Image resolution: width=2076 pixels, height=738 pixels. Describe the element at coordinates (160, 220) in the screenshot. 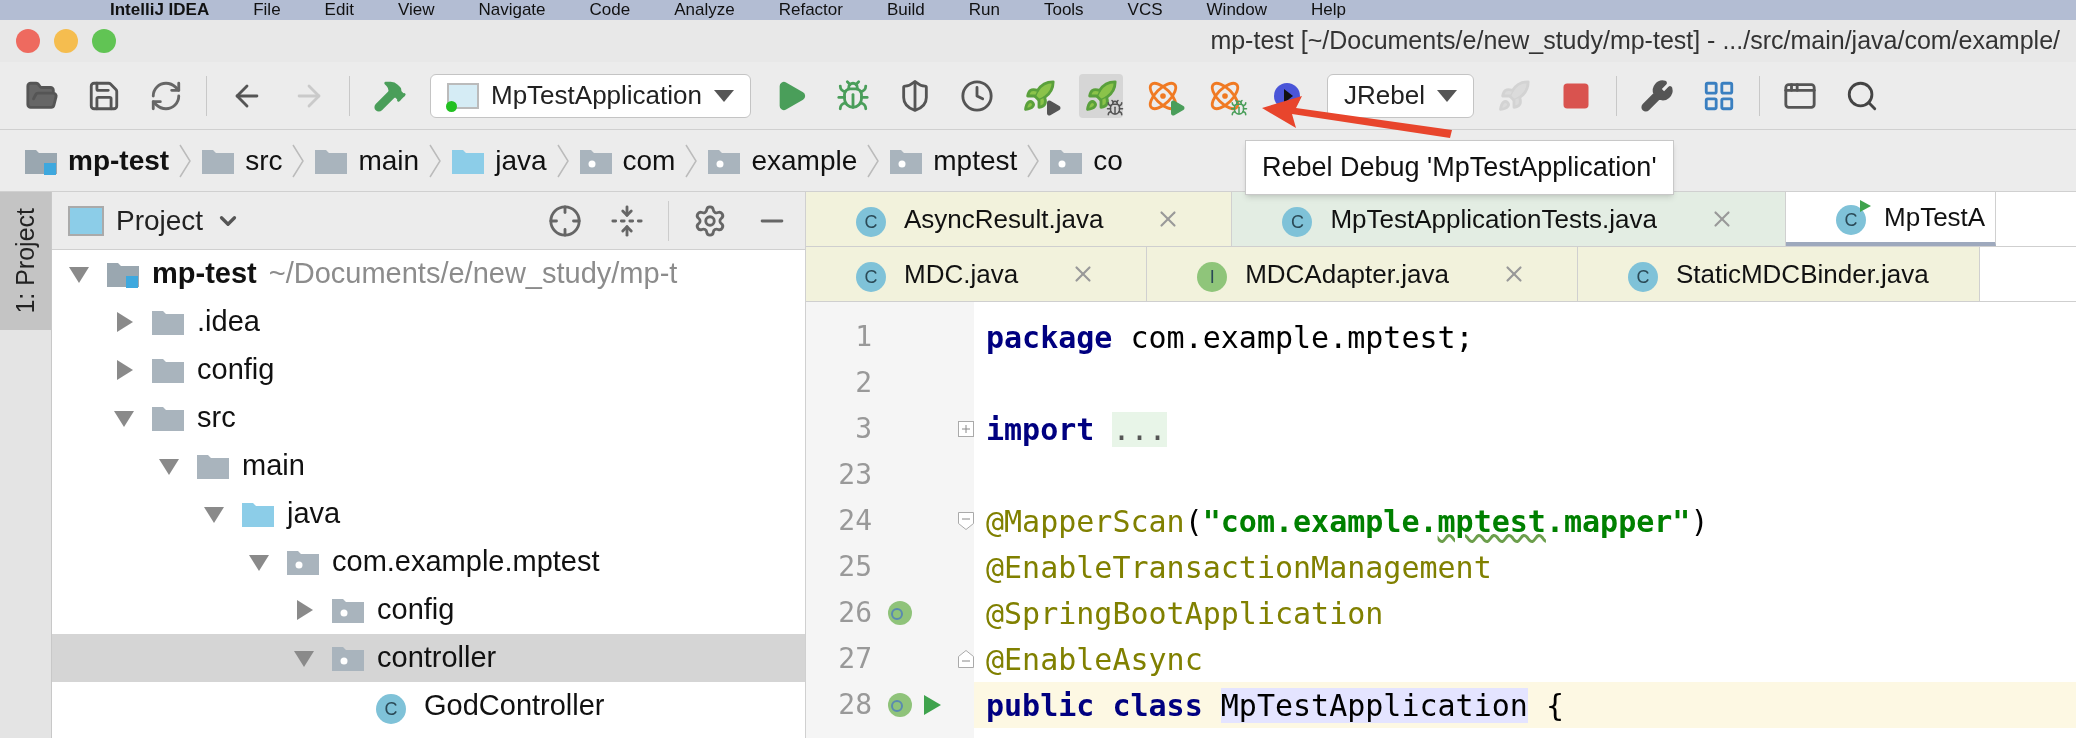

I see `panel-title: Project` at that location.